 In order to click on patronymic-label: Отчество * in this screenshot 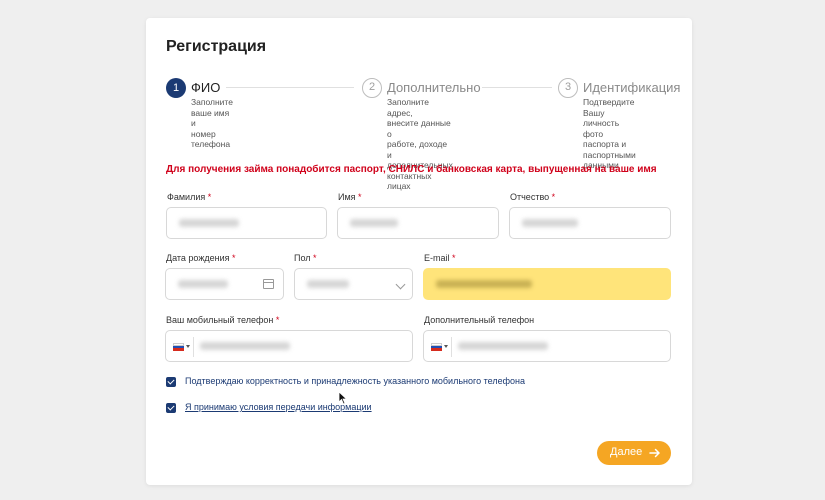, I will do `click(533, 197)`.